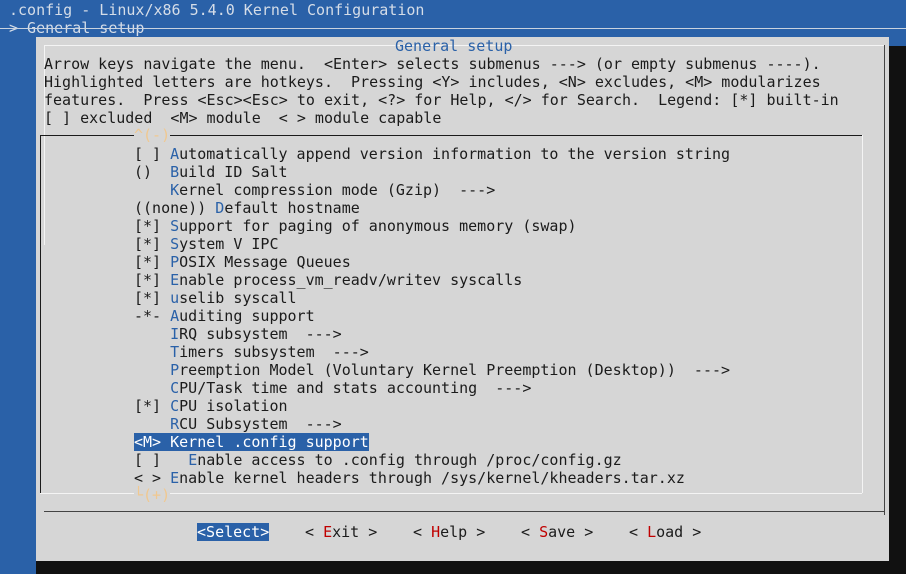  I want to click on help-button: < Help >, so click(449, 532).